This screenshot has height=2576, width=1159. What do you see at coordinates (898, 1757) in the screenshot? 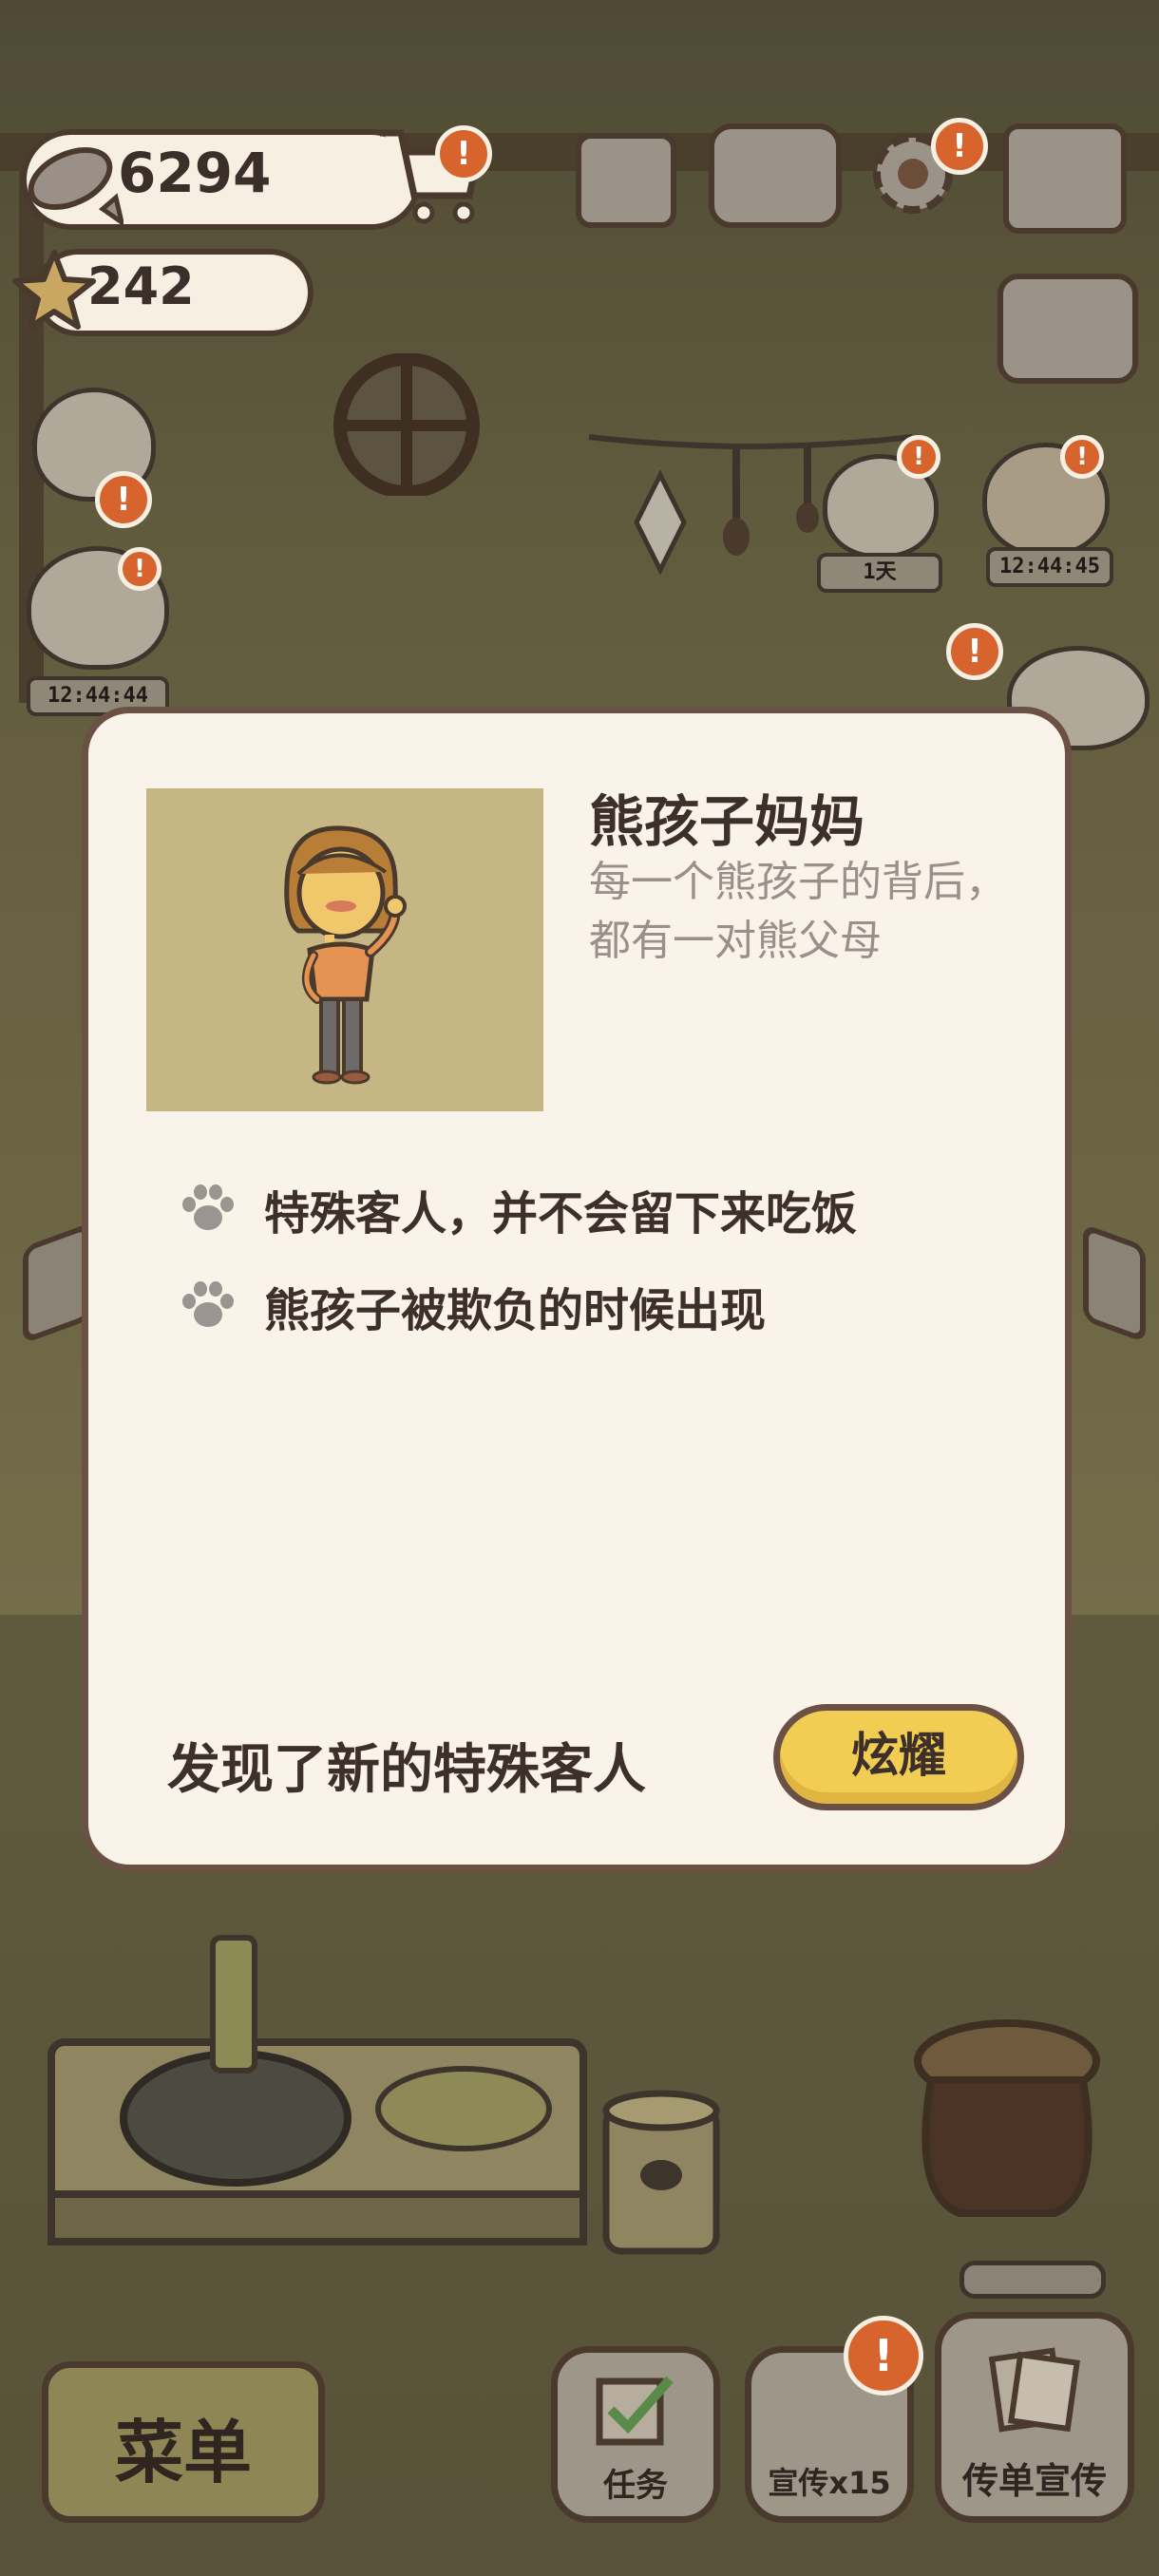
I see `show-off-button: 炫耀` at bounding box center [898, 1757].